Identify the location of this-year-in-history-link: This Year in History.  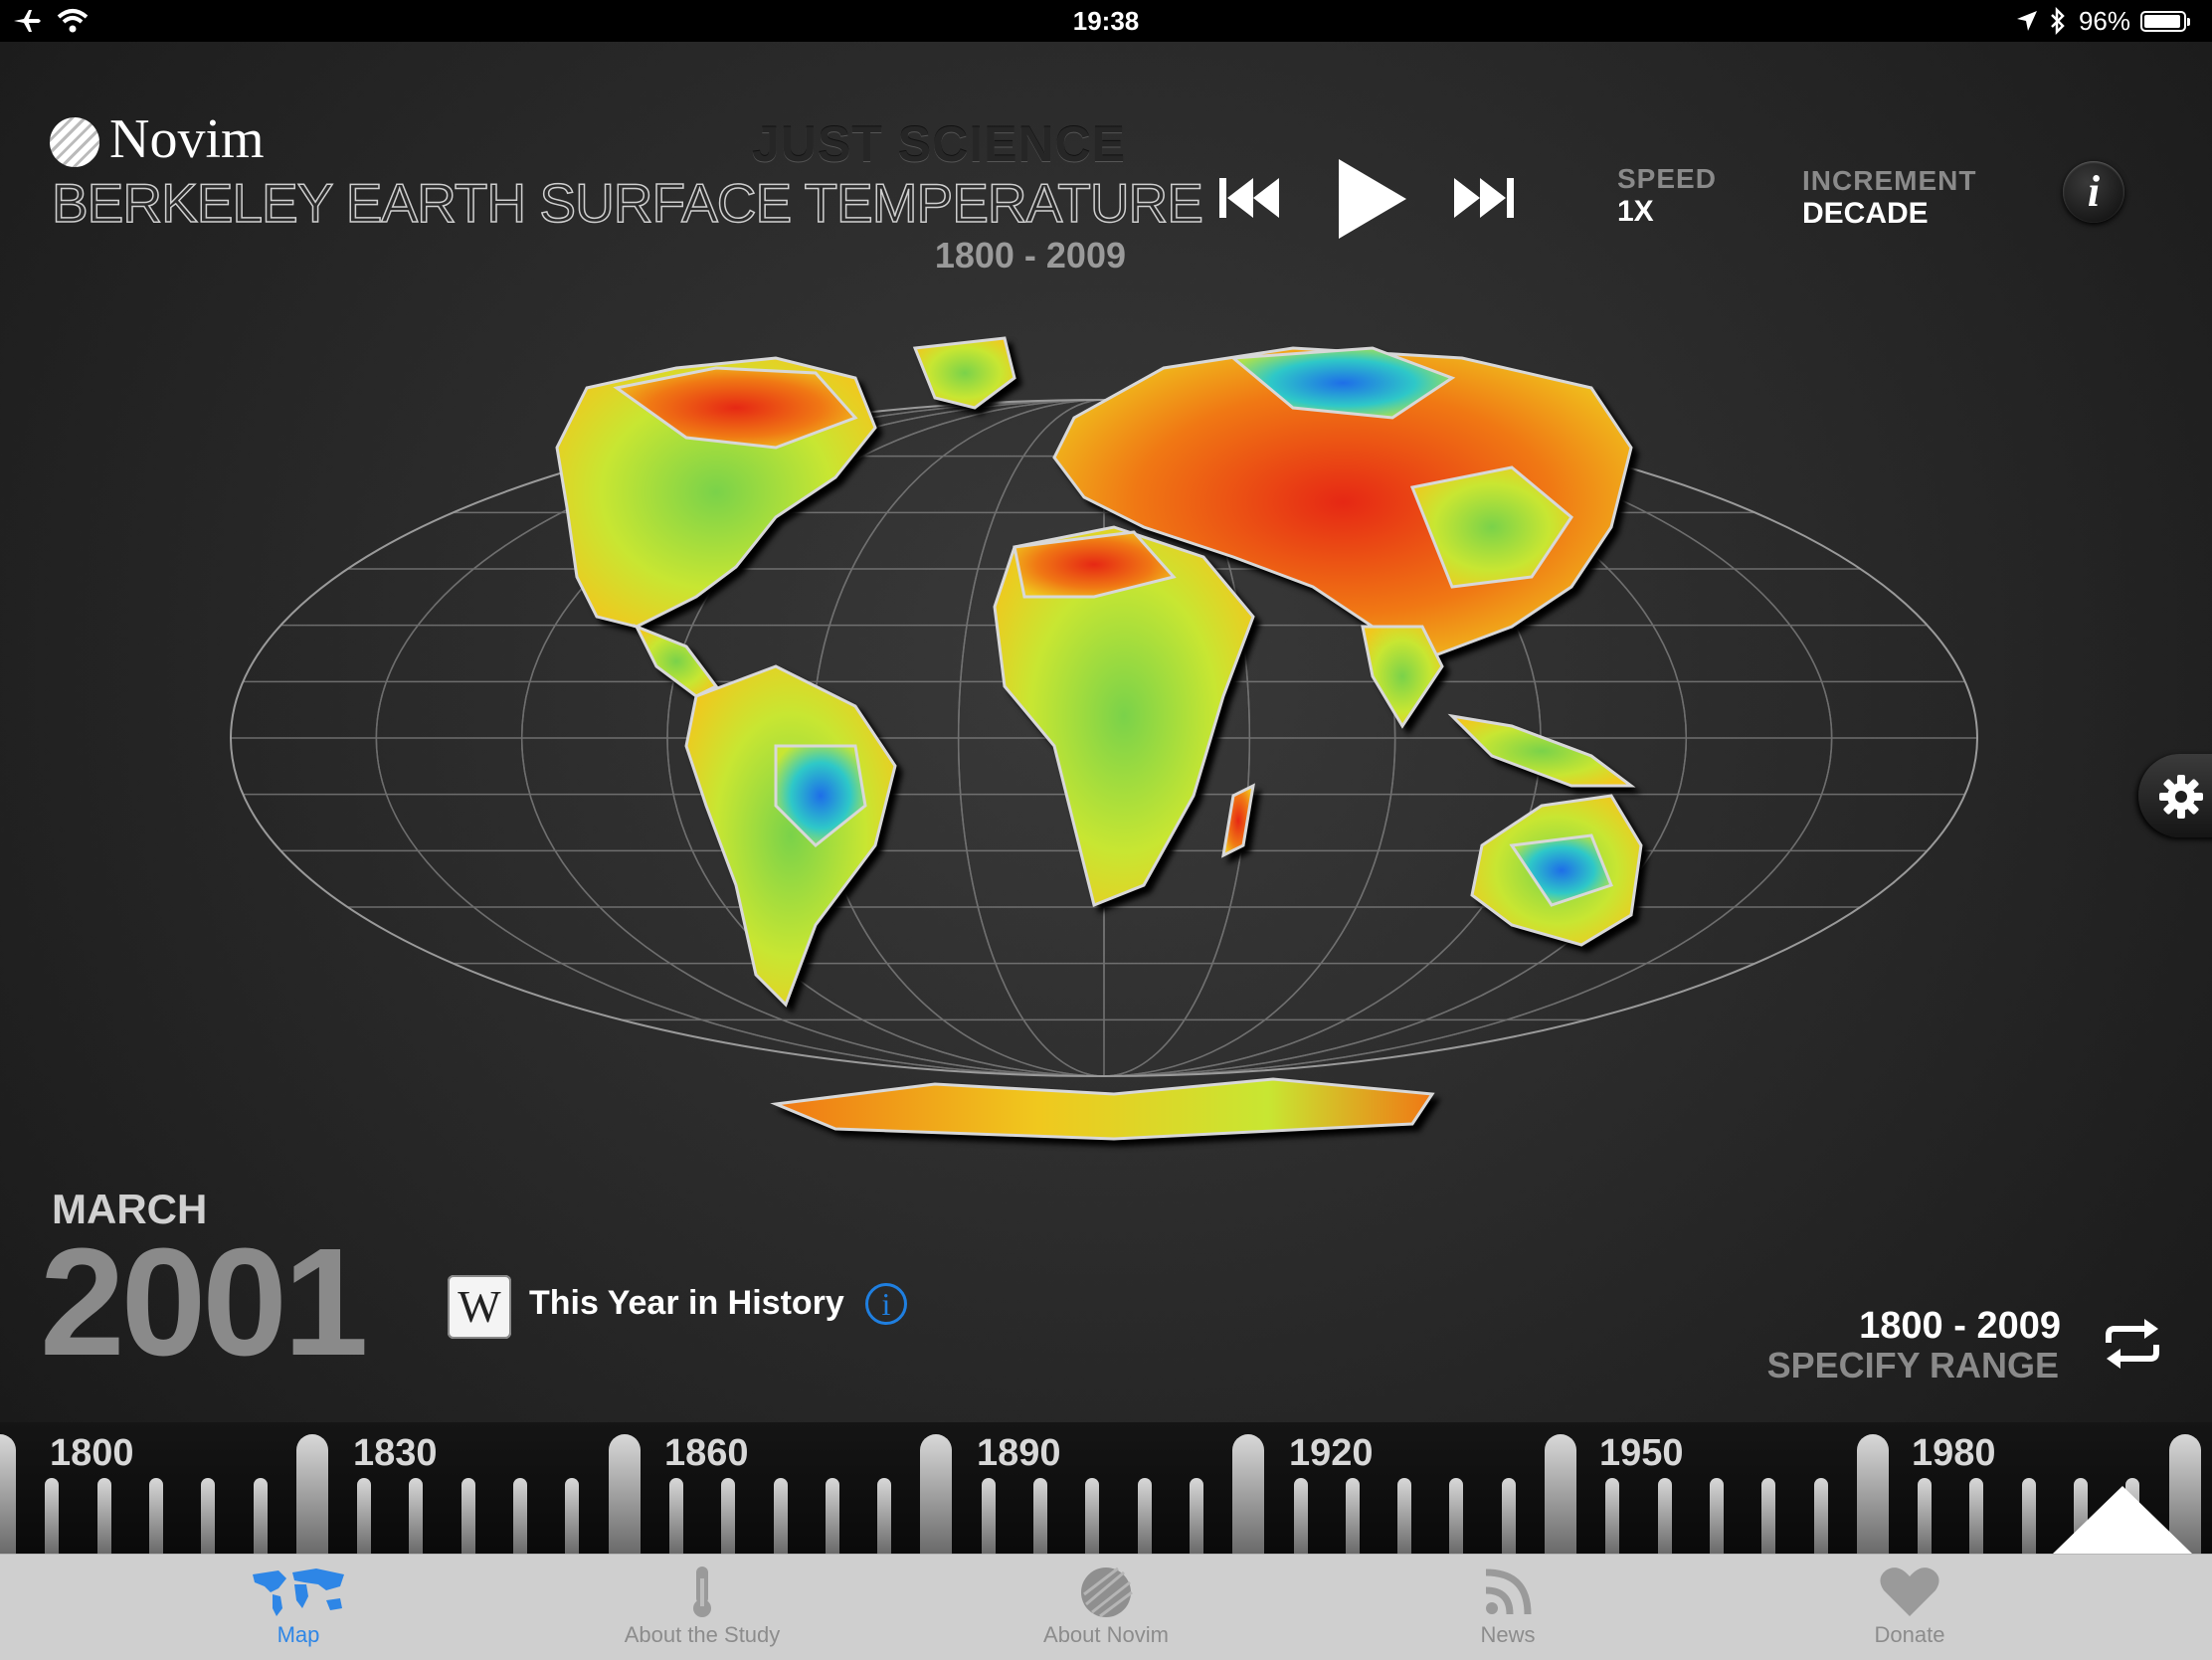
(686, 1303).